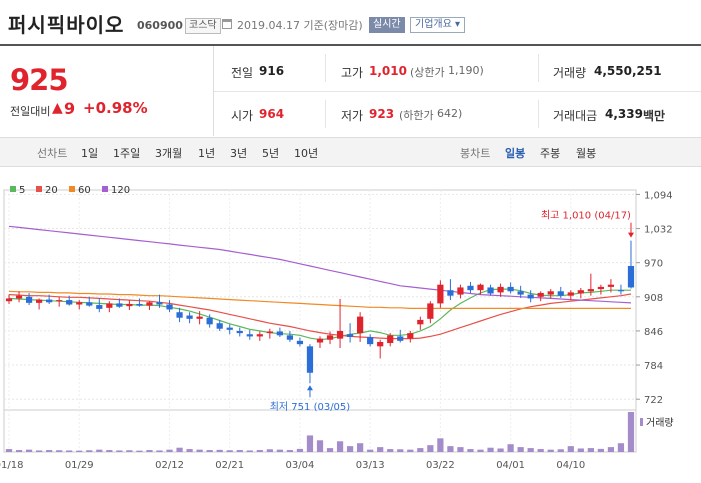 The width and height of the screenshot is (701, 483). Describe the element at coordinates (310, 407) in the screenshot. I see `low-annotation: 최저 751 (03/05)` at that location.